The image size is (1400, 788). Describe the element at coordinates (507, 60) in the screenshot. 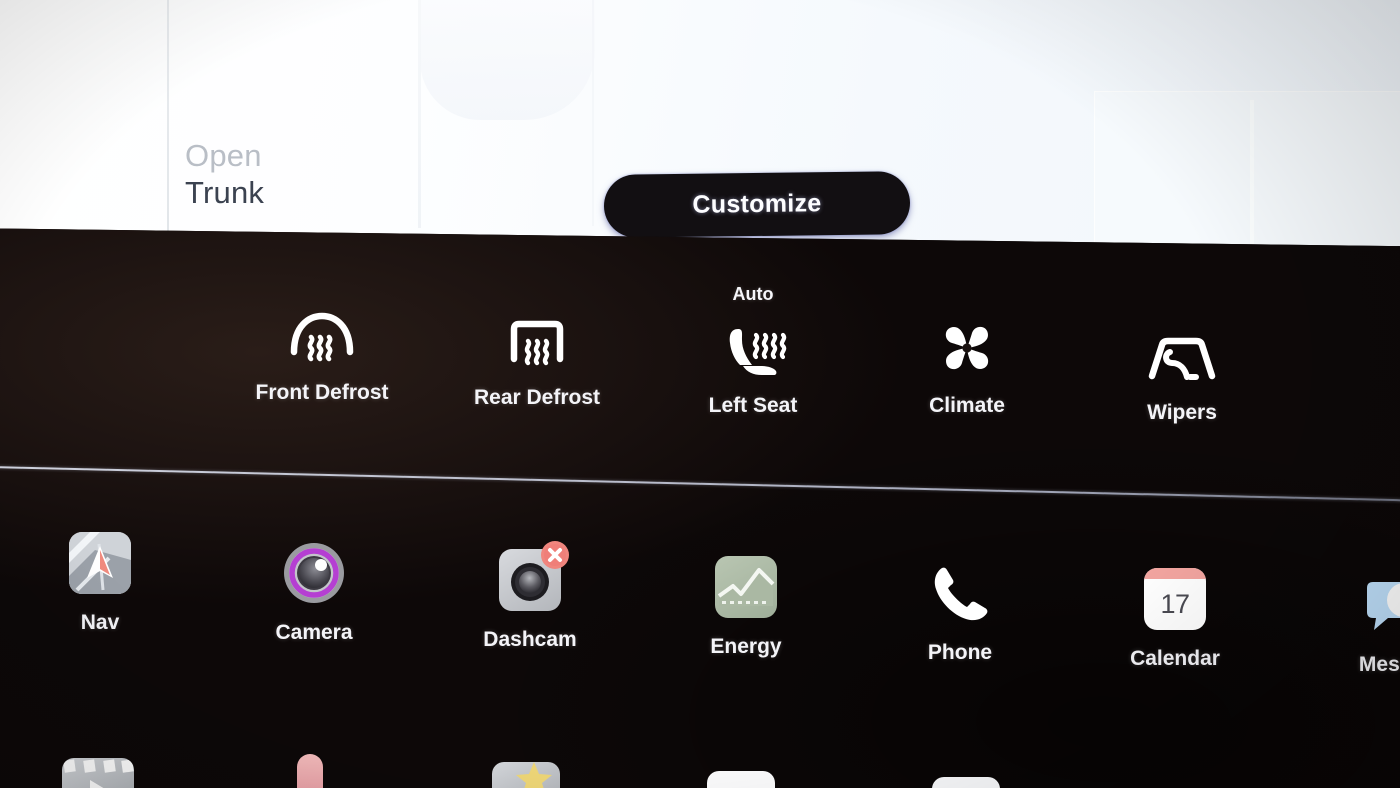

I see `car-render-highlight` at that location.